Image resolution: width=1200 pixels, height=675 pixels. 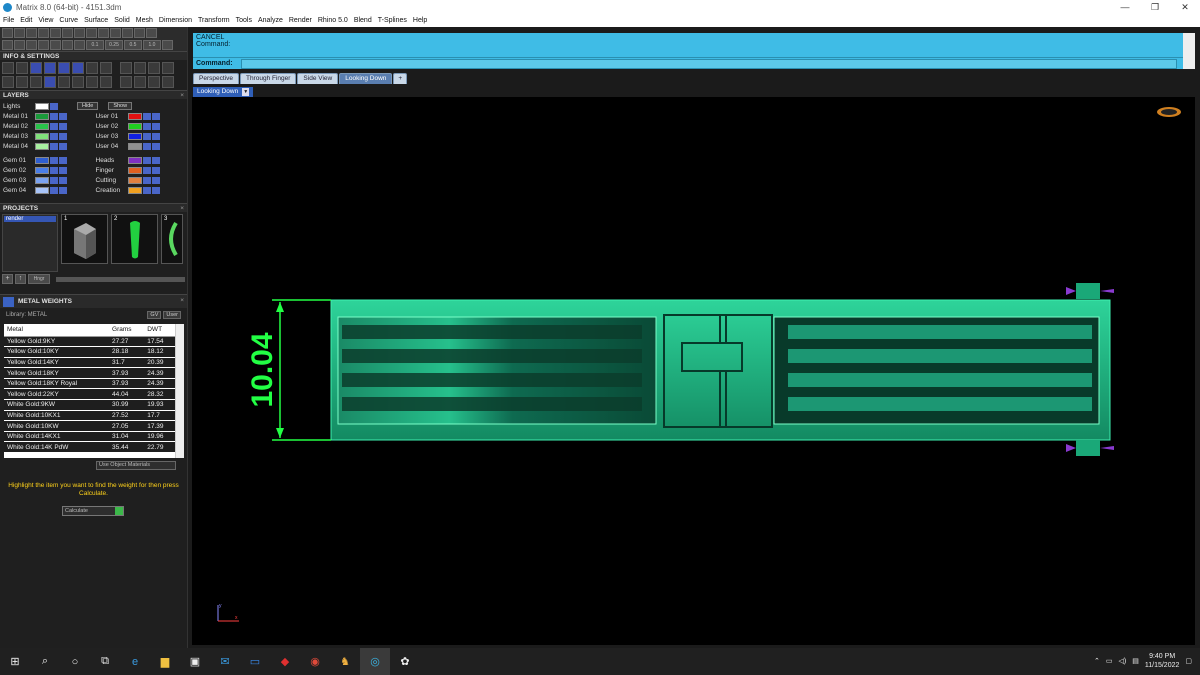 What do you see at coordinates (318, 78) in the screenshot?
I see `tab-side-view: Side View` at bounding box center [318, 78].